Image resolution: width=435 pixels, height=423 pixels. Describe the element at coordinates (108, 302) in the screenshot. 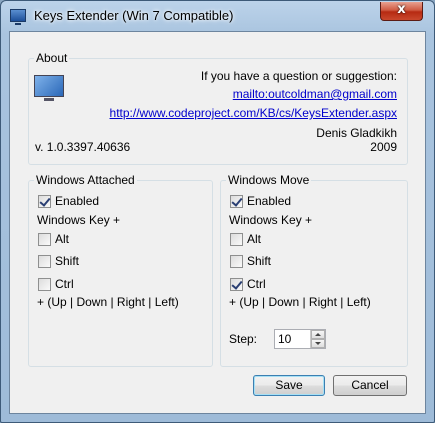

I see `attached-arrows-label: + (Up | Down | Right | Left)` at that location.